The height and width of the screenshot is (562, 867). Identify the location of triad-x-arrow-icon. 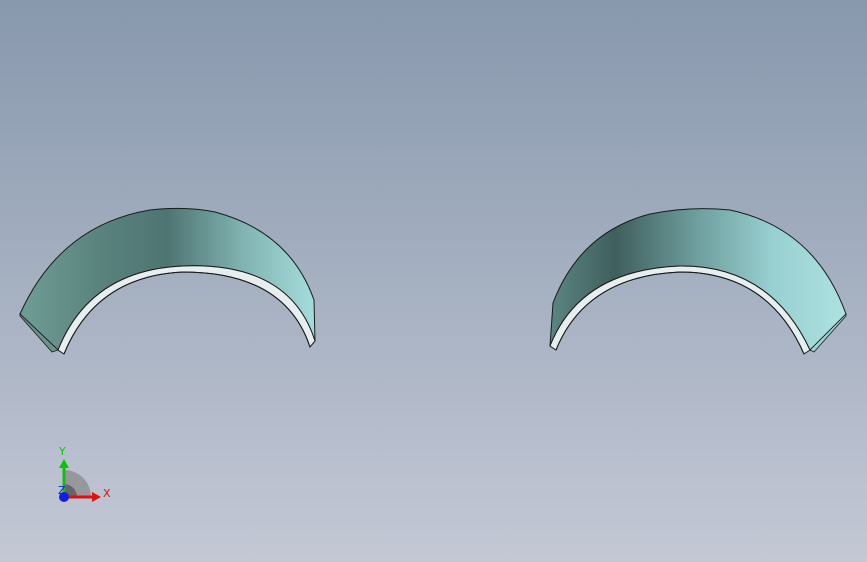
(96, 497).